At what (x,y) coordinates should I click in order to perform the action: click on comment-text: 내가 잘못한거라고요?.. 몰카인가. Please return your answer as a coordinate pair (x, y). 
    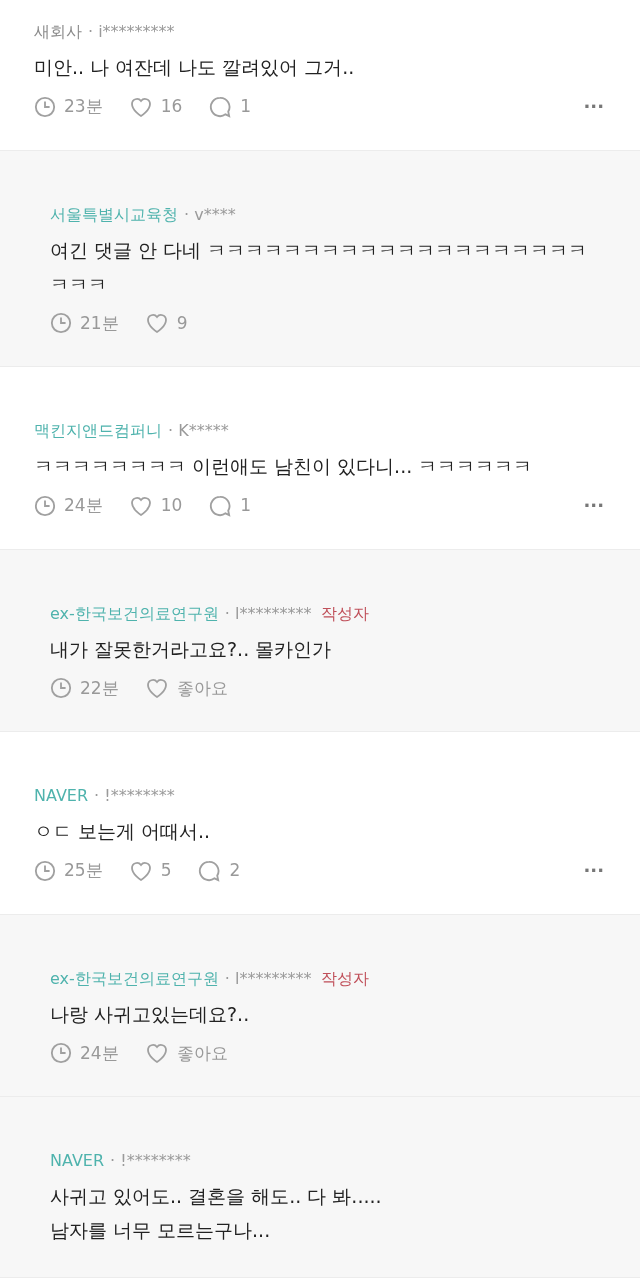
    Looking at the image, I should click on (191, 649).